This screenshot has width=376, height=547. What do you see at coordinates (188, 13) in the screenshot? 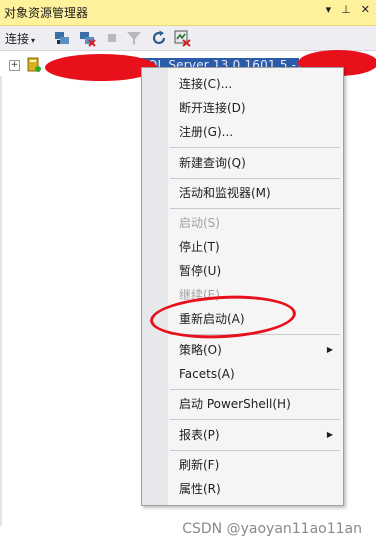
I see `panel-title-bar: 对象资源管理器 ▾ ⊥ ✕` at bounding box center [188, 13].